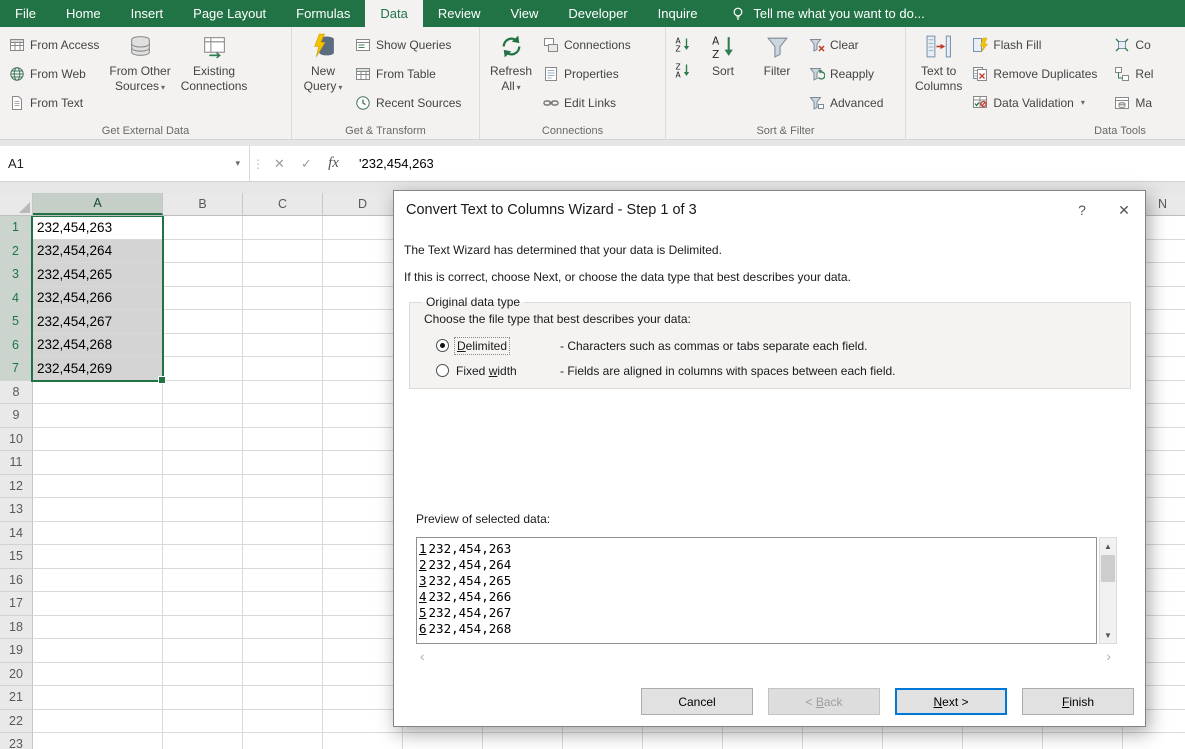  Describe the element at coordinates (766, 163) in the screenshot. I see `formula-input: '232,454,263` at that location.